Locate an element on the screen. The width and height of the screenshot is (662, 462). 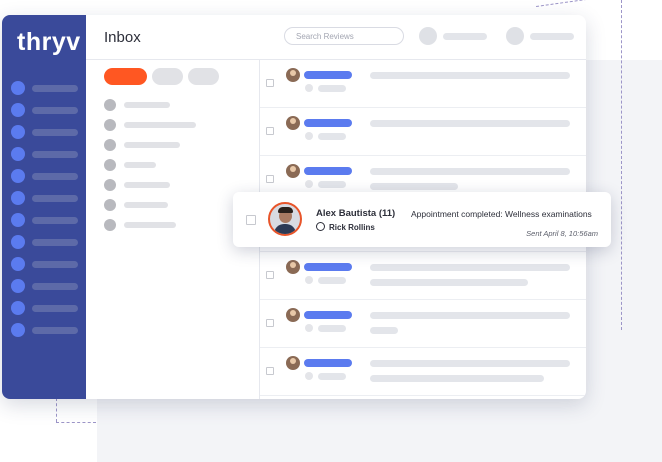
header: Inbox Search Reviews is located at coordinates (336, 37).